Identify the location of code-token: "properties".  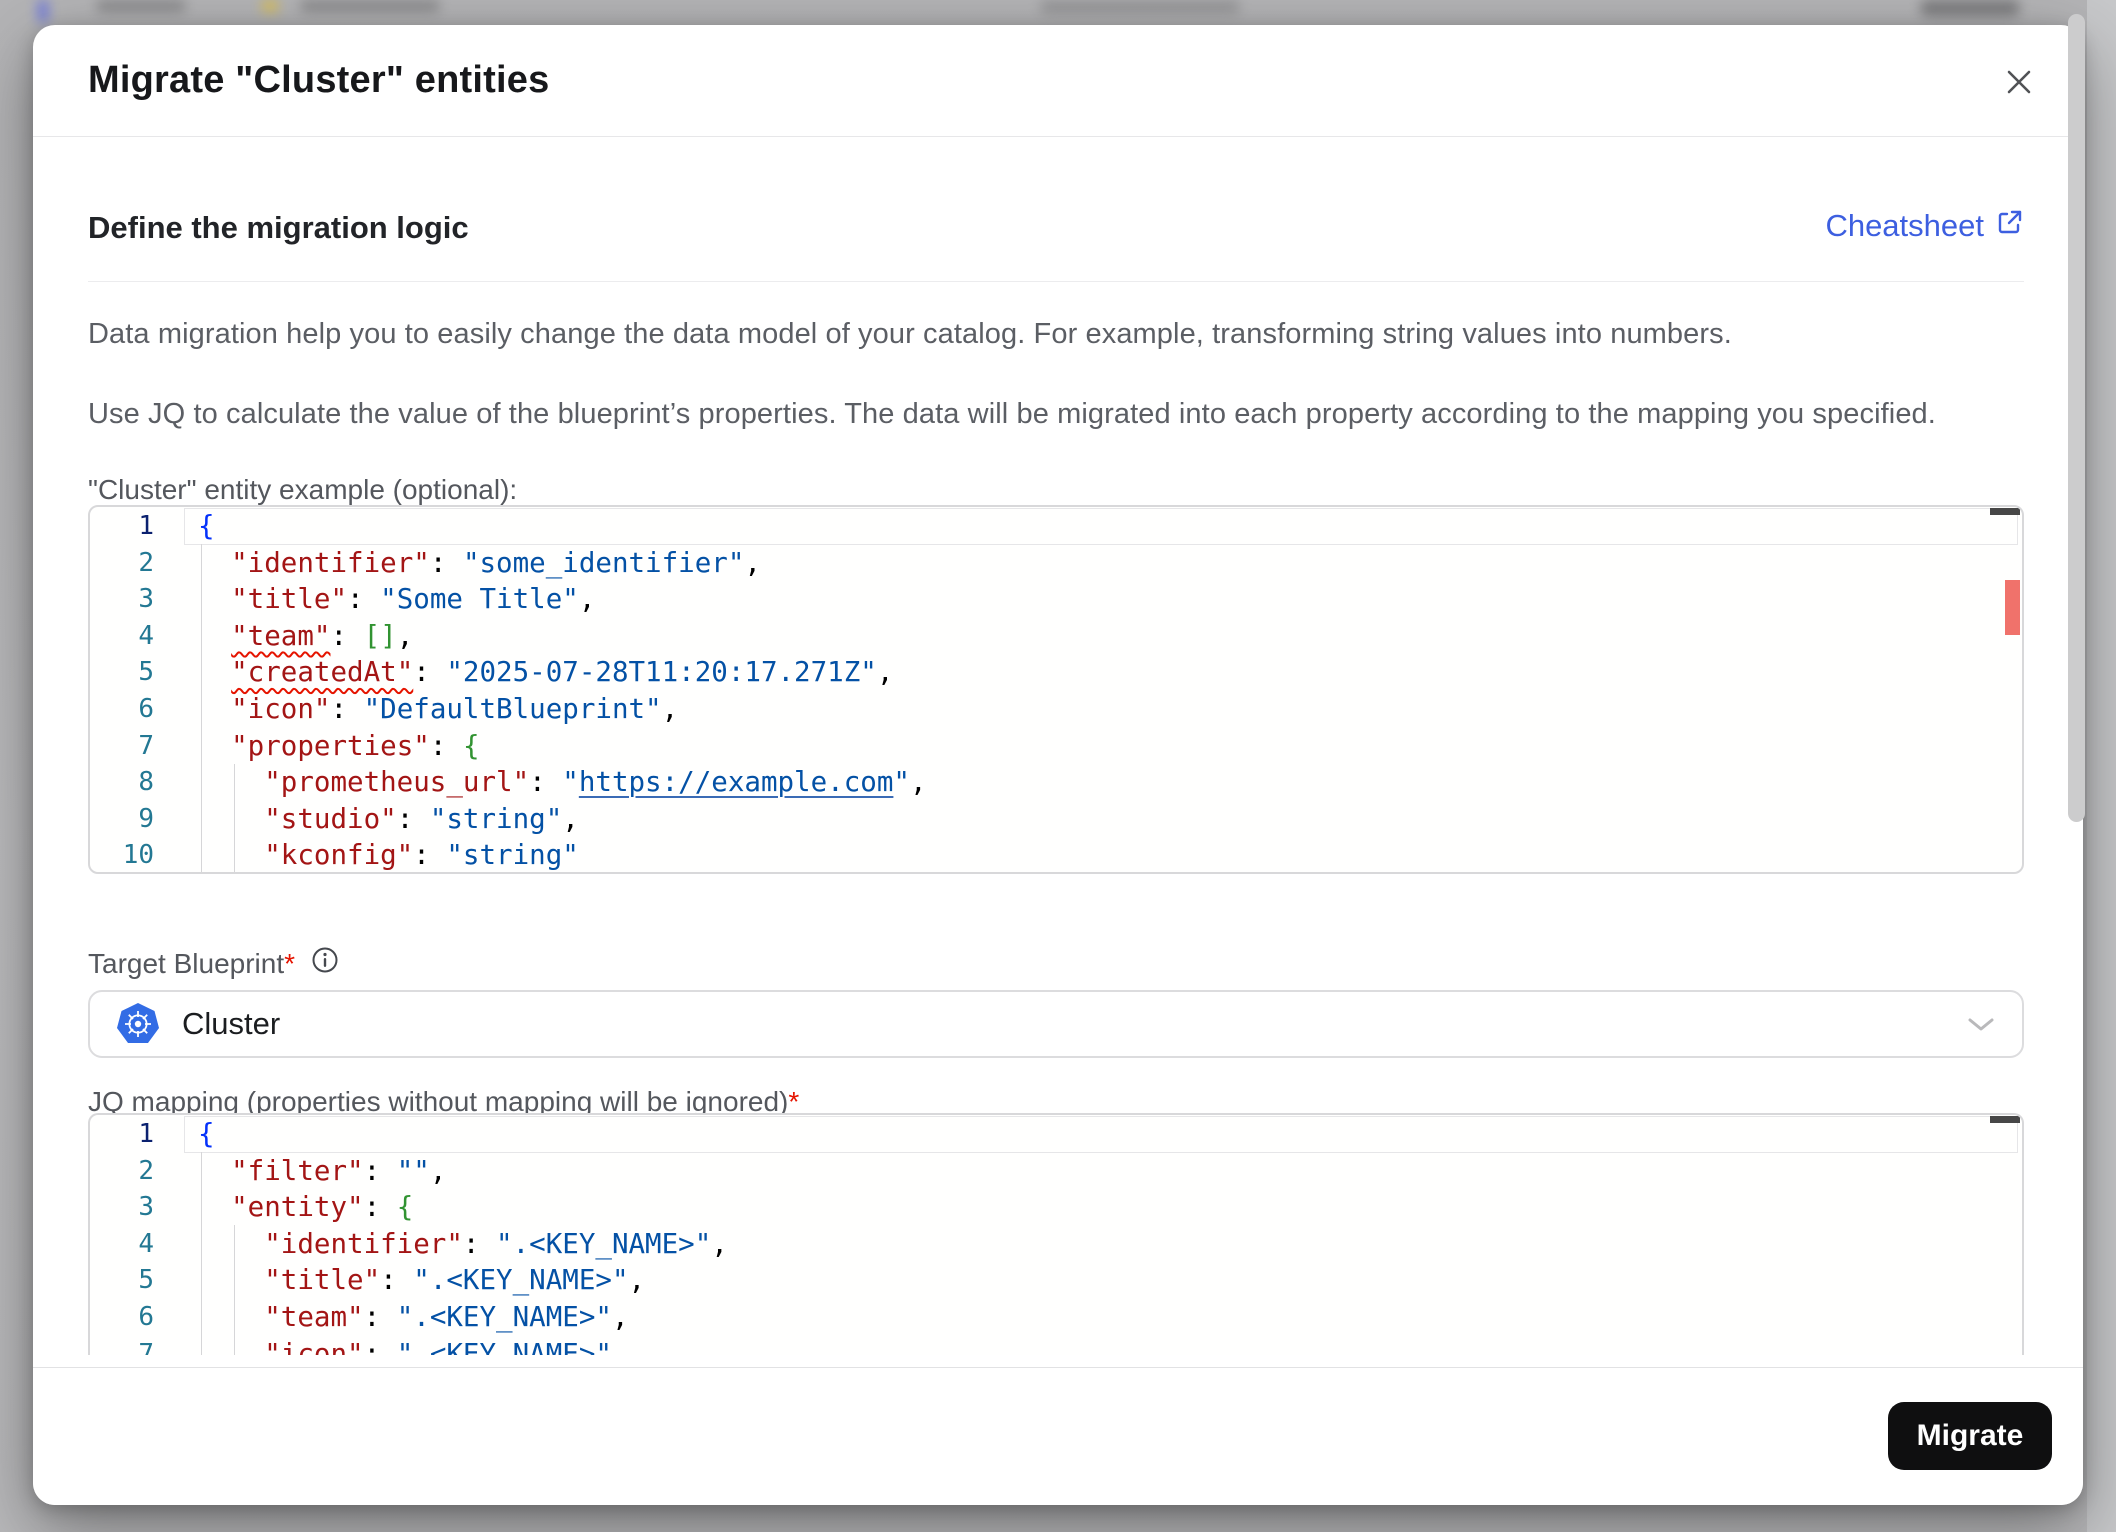
(330, 745).